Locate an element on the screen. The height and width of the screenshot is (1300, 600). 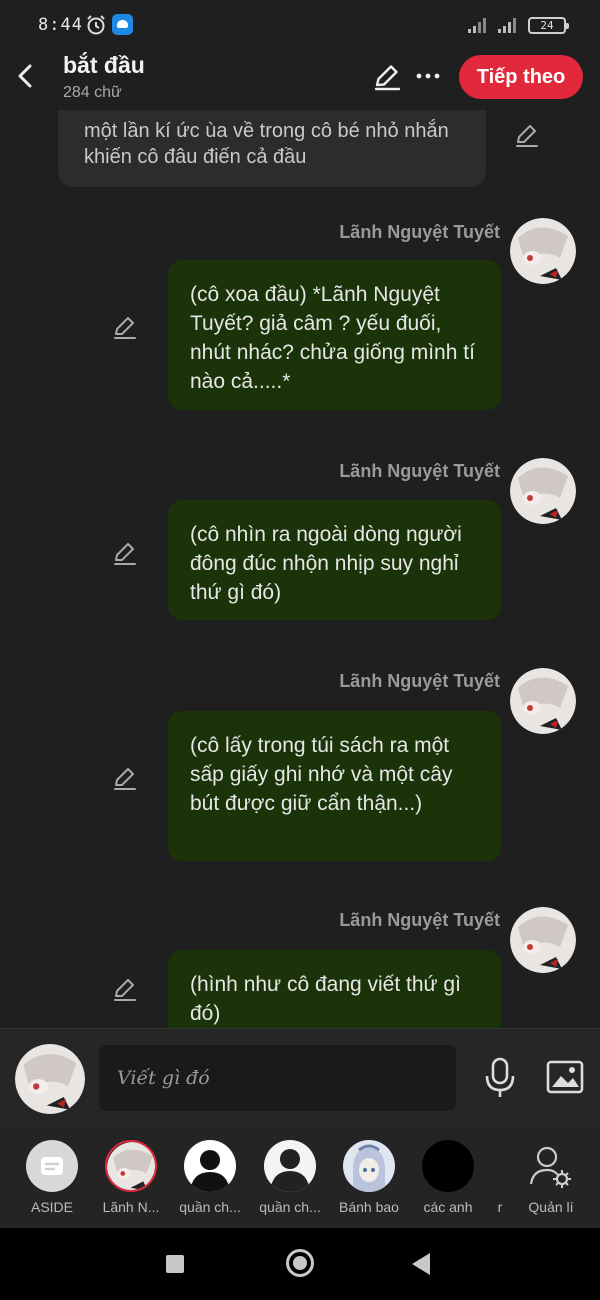
character-aside: ASIDE is located at coordinates (52, 1183).